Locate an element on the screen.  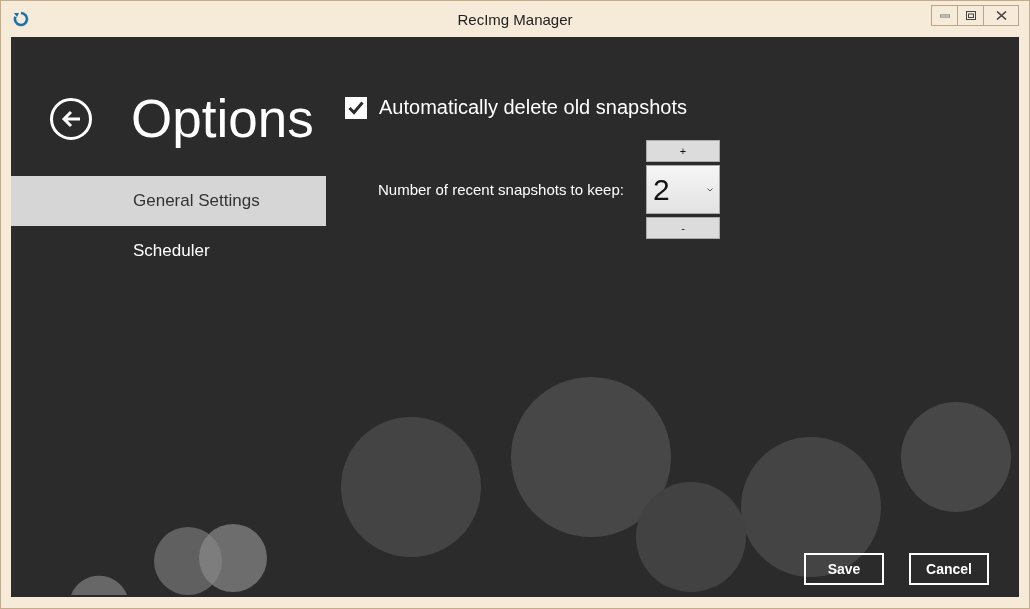
maximize-button is located at coordinates (970, 15).